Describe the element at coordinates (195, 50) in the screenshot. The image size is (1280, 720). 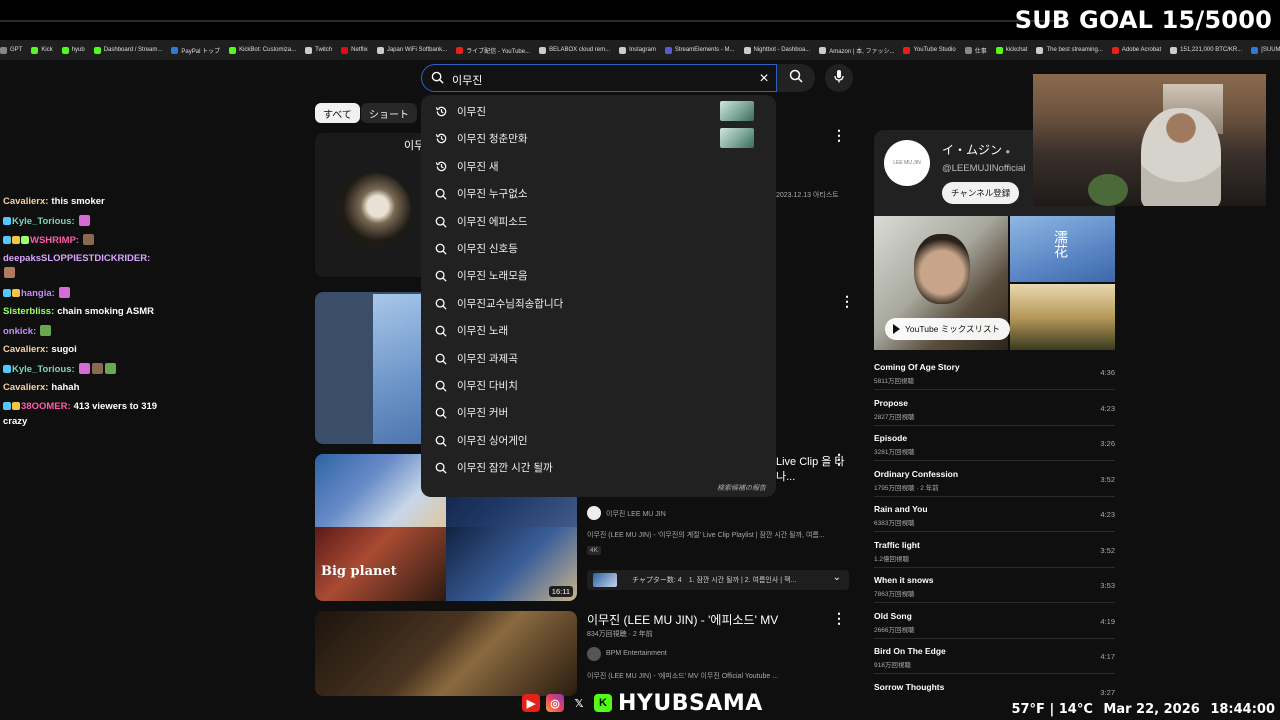
I see `bookmark: PayPal トップ` at that location.